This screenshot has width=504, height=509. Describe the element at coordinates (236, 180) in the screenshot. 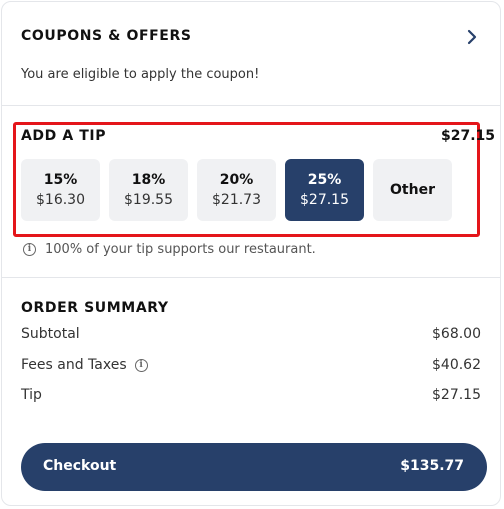

I see `tip-percent: 20%` at that location.